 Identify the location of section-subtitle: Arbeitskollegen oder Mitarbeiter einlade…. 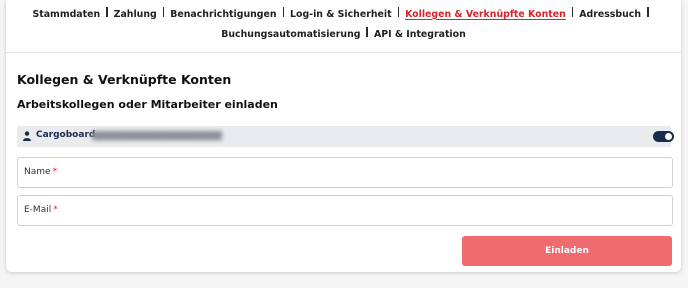
(147, 104).